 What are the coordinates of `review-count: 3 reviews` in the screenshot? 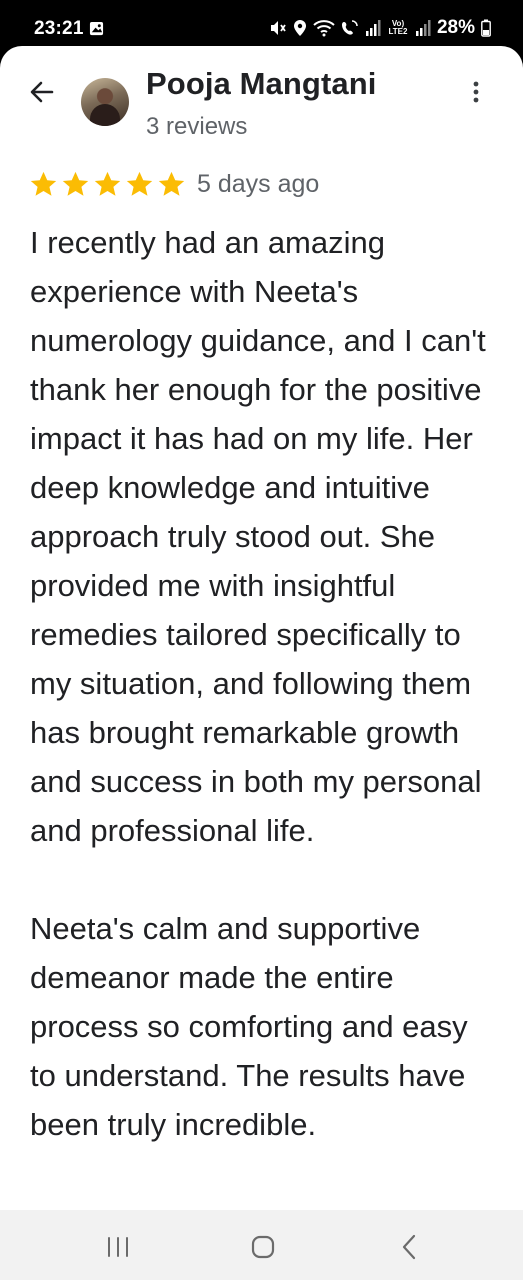 It's located at (197, 126).